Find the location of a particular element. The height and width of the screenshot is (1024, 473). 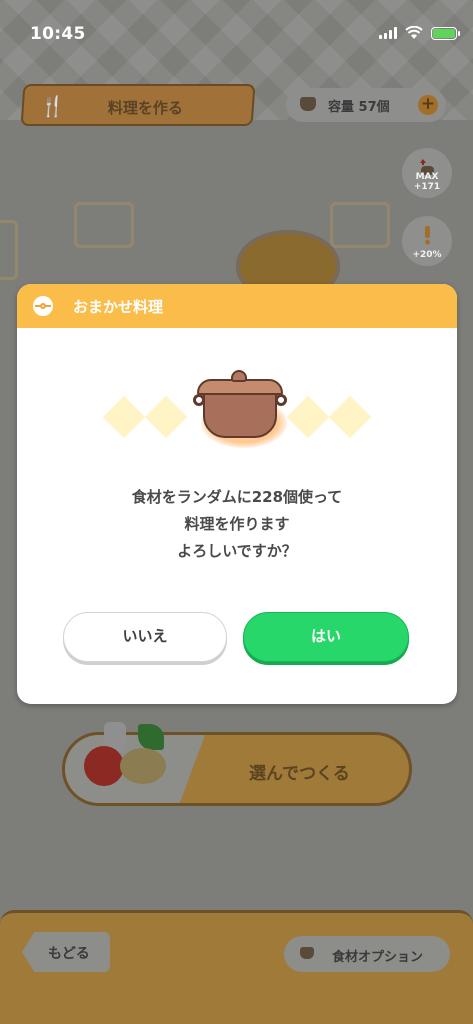

tab-cook: 🍴 料理を作る is located at coordinates (138, 105).